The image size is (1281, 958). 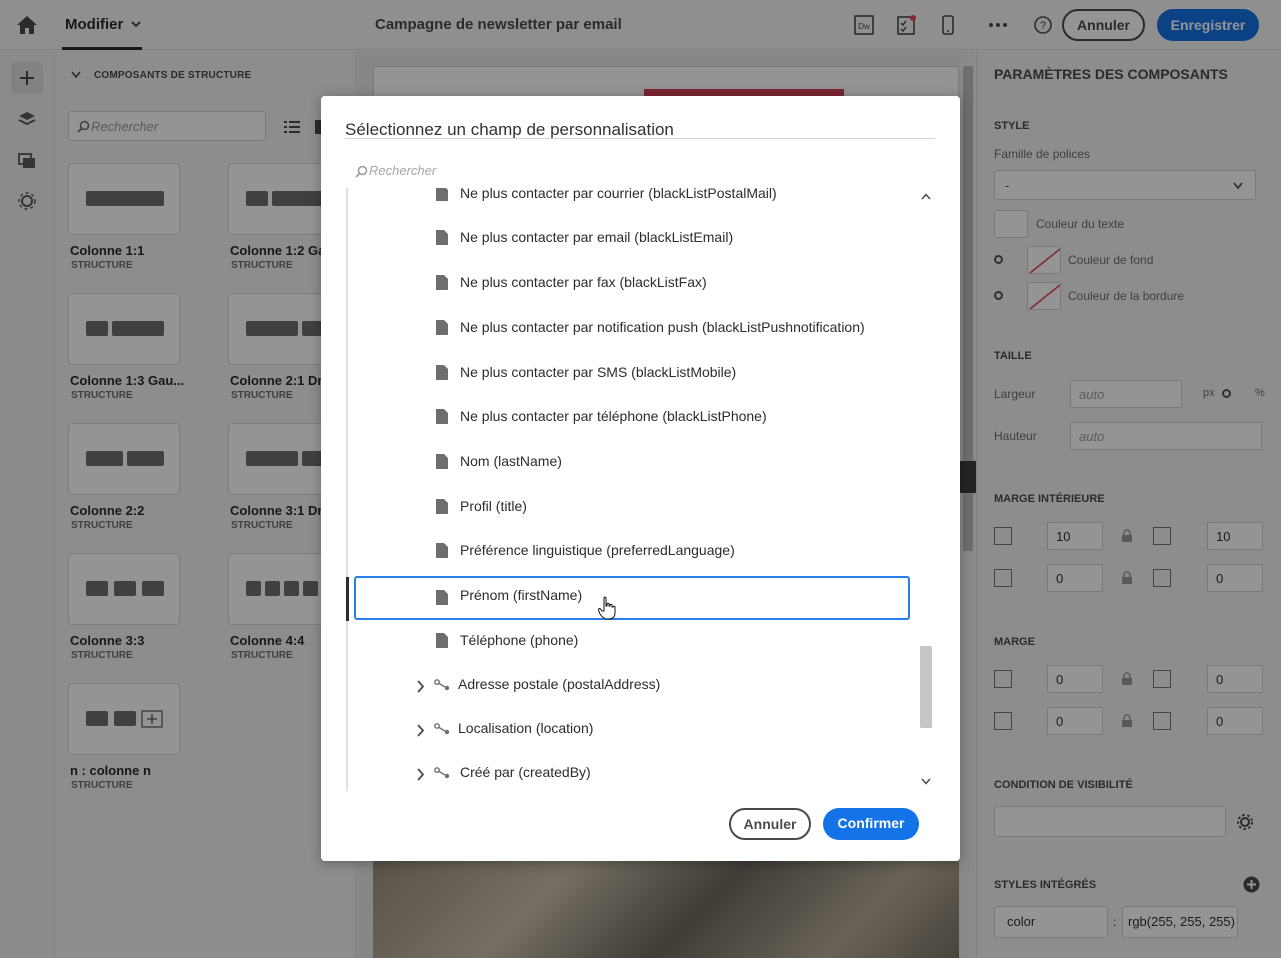 What do you see at coordinates (493, 506) in the screenshot?
I see `tree-item-label: Profil (title)` at bounding box center [493, 506].